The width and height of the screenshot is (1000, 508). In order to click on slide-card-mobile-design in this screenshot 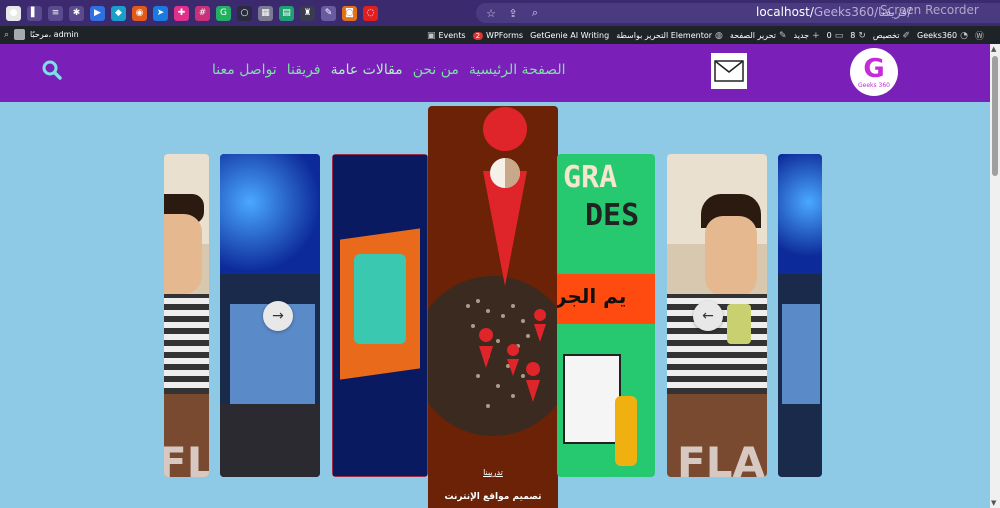, I will do `click(380, 315)`.